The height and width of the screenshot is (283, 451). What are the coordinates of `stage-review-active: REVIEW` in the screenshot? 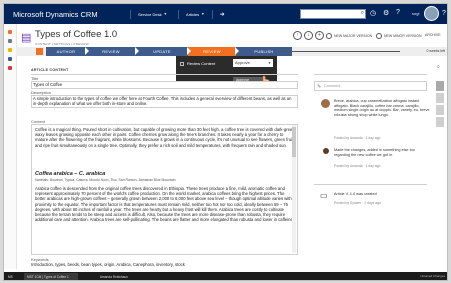 It's located at (212, 51).